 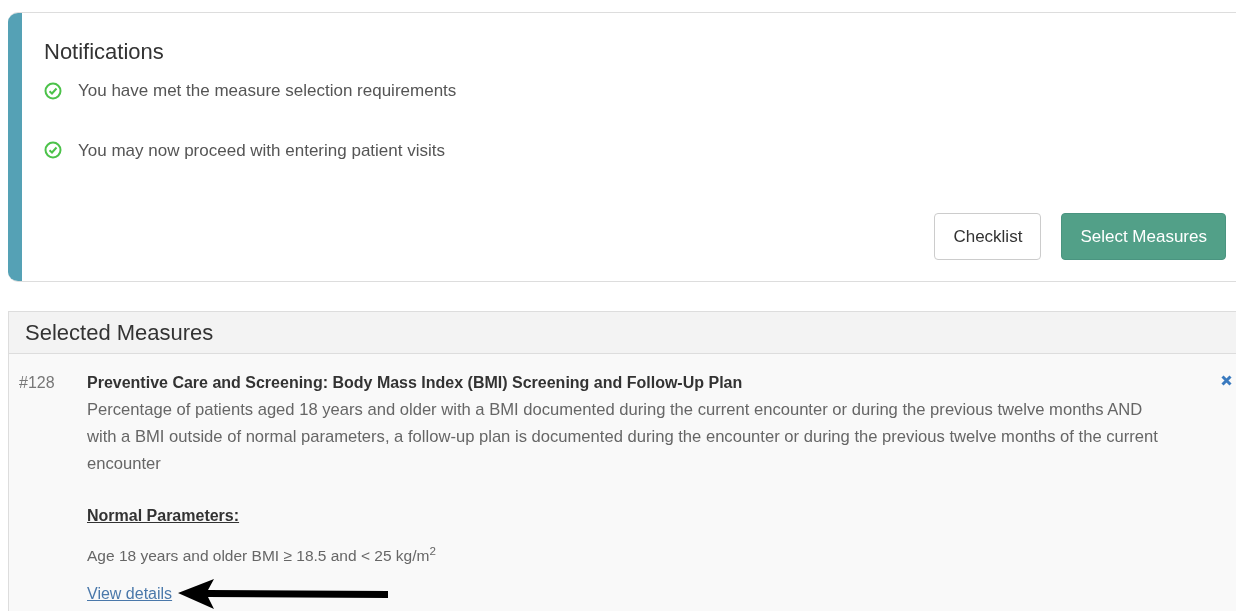 What do you see at coordinates (1226, 380) in the screenshot?
I see `remove-icon` at bounding box center [1226, 380].